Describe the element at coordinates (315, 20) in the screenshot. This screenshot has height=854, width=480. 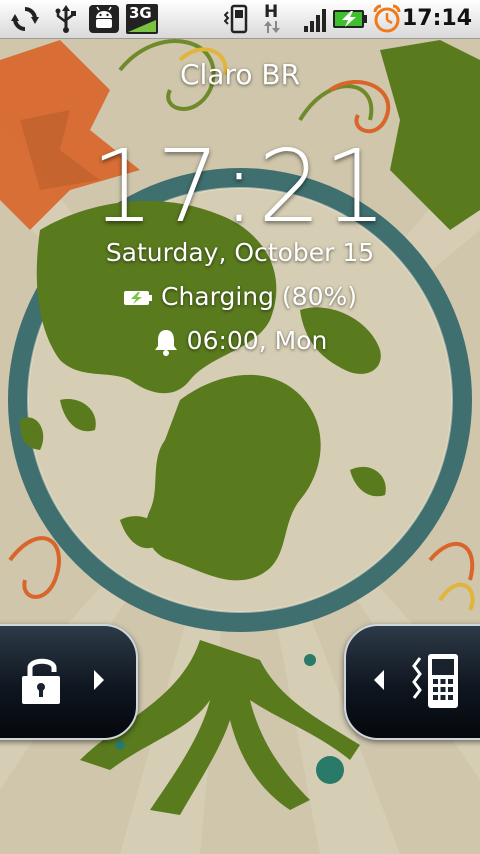
I see `signal-icon` at that location.